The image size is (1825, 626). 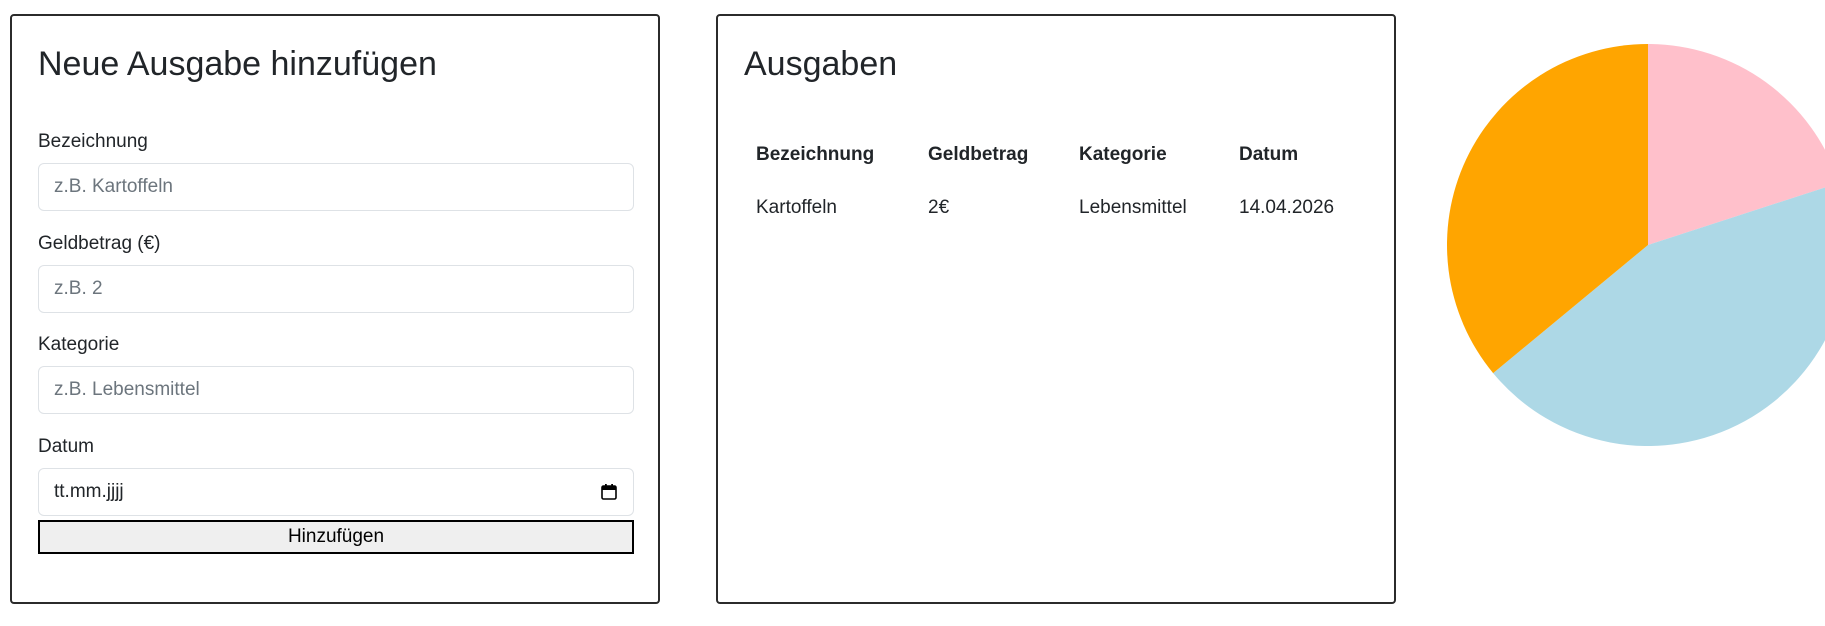 I want to click on cell-name: Kartoffeln, so click(x=796, y=207).